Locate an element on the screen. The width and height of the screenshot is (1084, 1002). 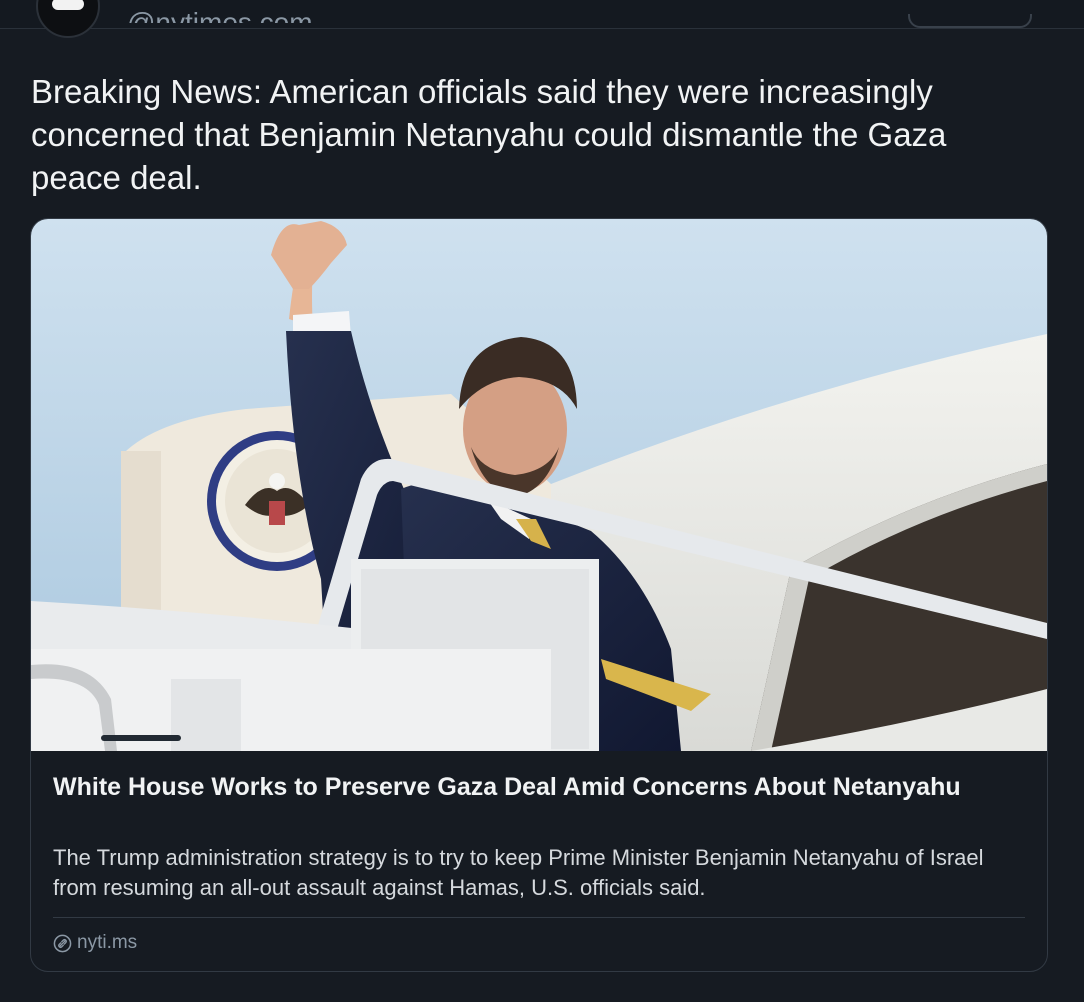
post-header: @nytimes.com is located at coordinates (542, 19).